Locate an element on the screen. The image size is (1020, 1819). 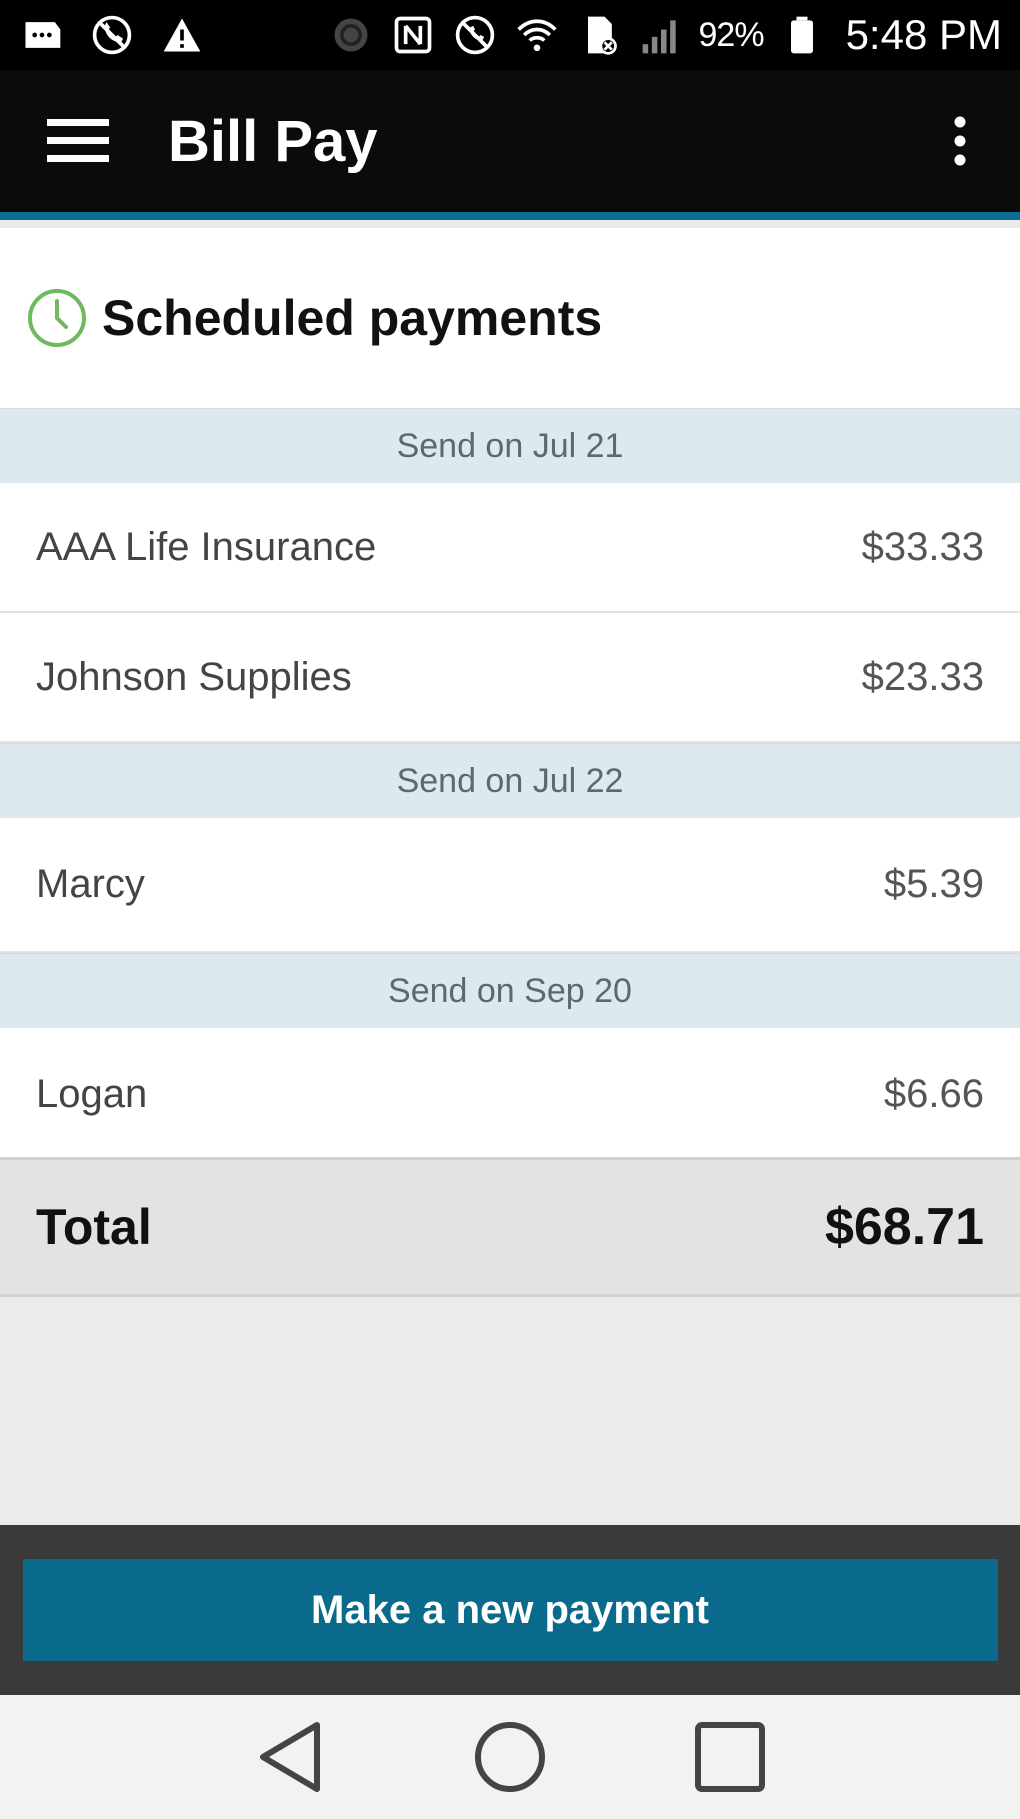
nav-home-button is located at coordinates (510, 1757).